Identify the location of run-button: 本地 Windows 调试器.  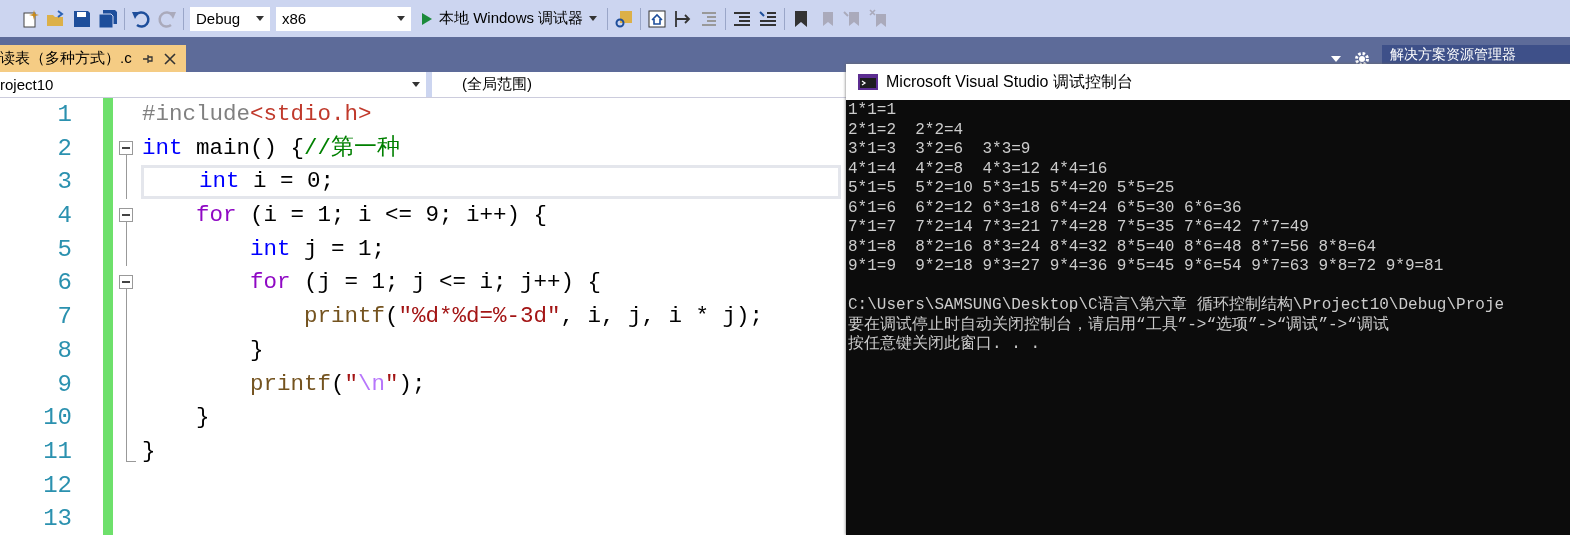
(509, 18).